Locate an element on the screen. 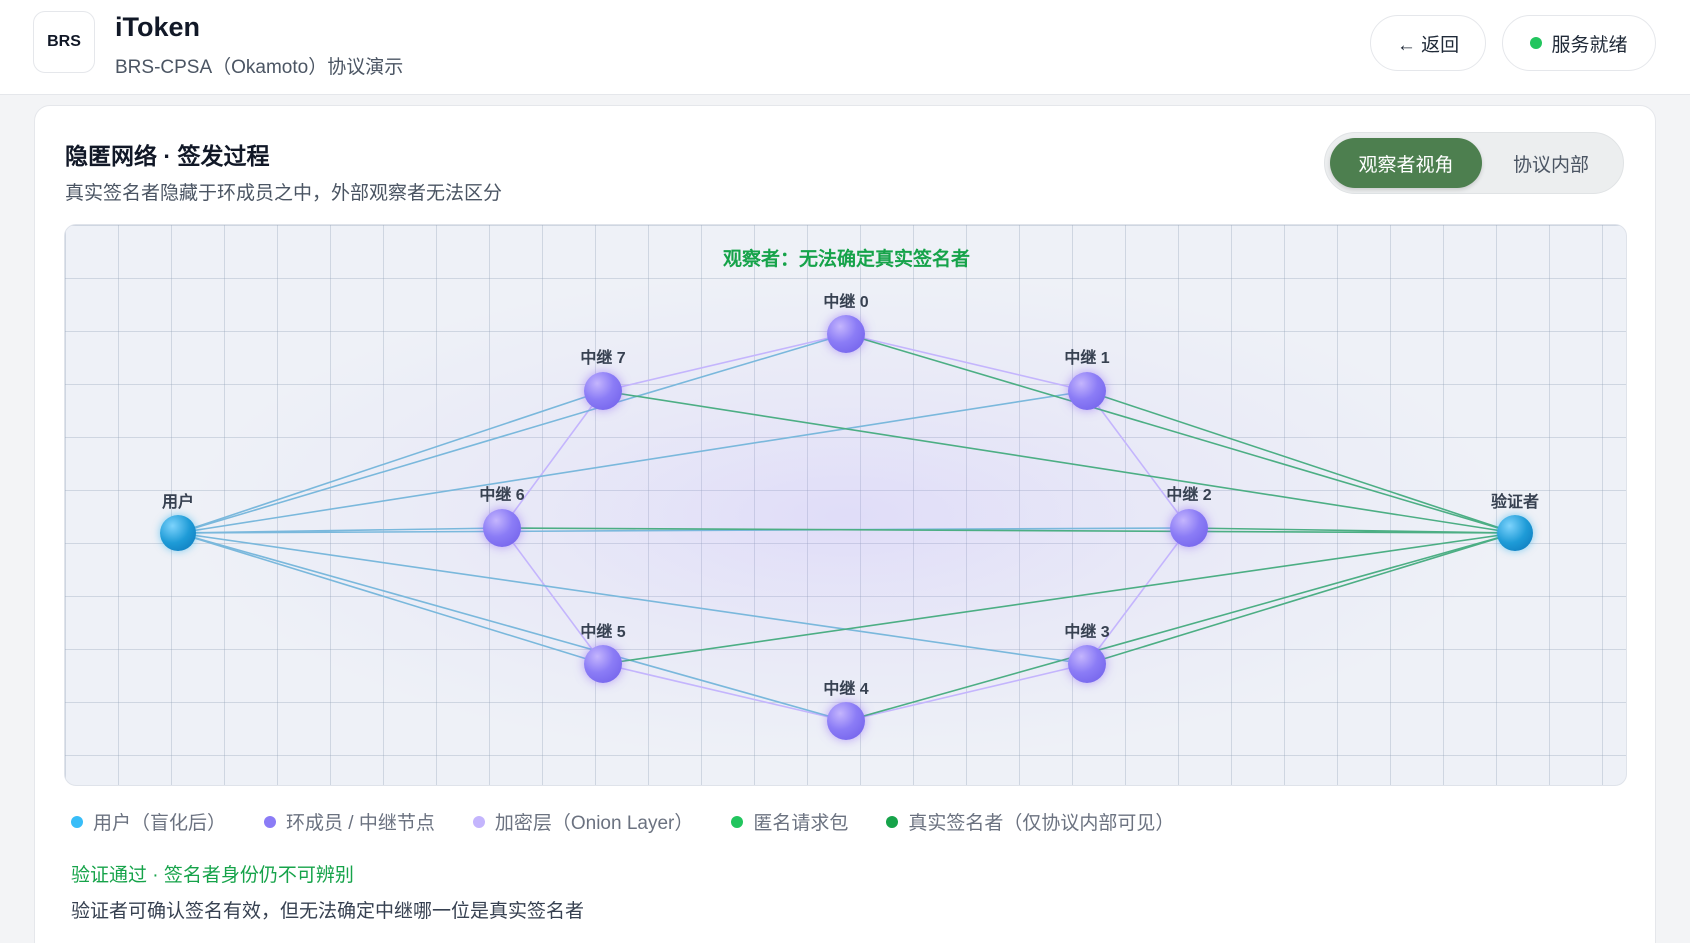  legend-item-real-signer: 真实签名者（仅协议内部可见） is located at coordinates (1030, 821).